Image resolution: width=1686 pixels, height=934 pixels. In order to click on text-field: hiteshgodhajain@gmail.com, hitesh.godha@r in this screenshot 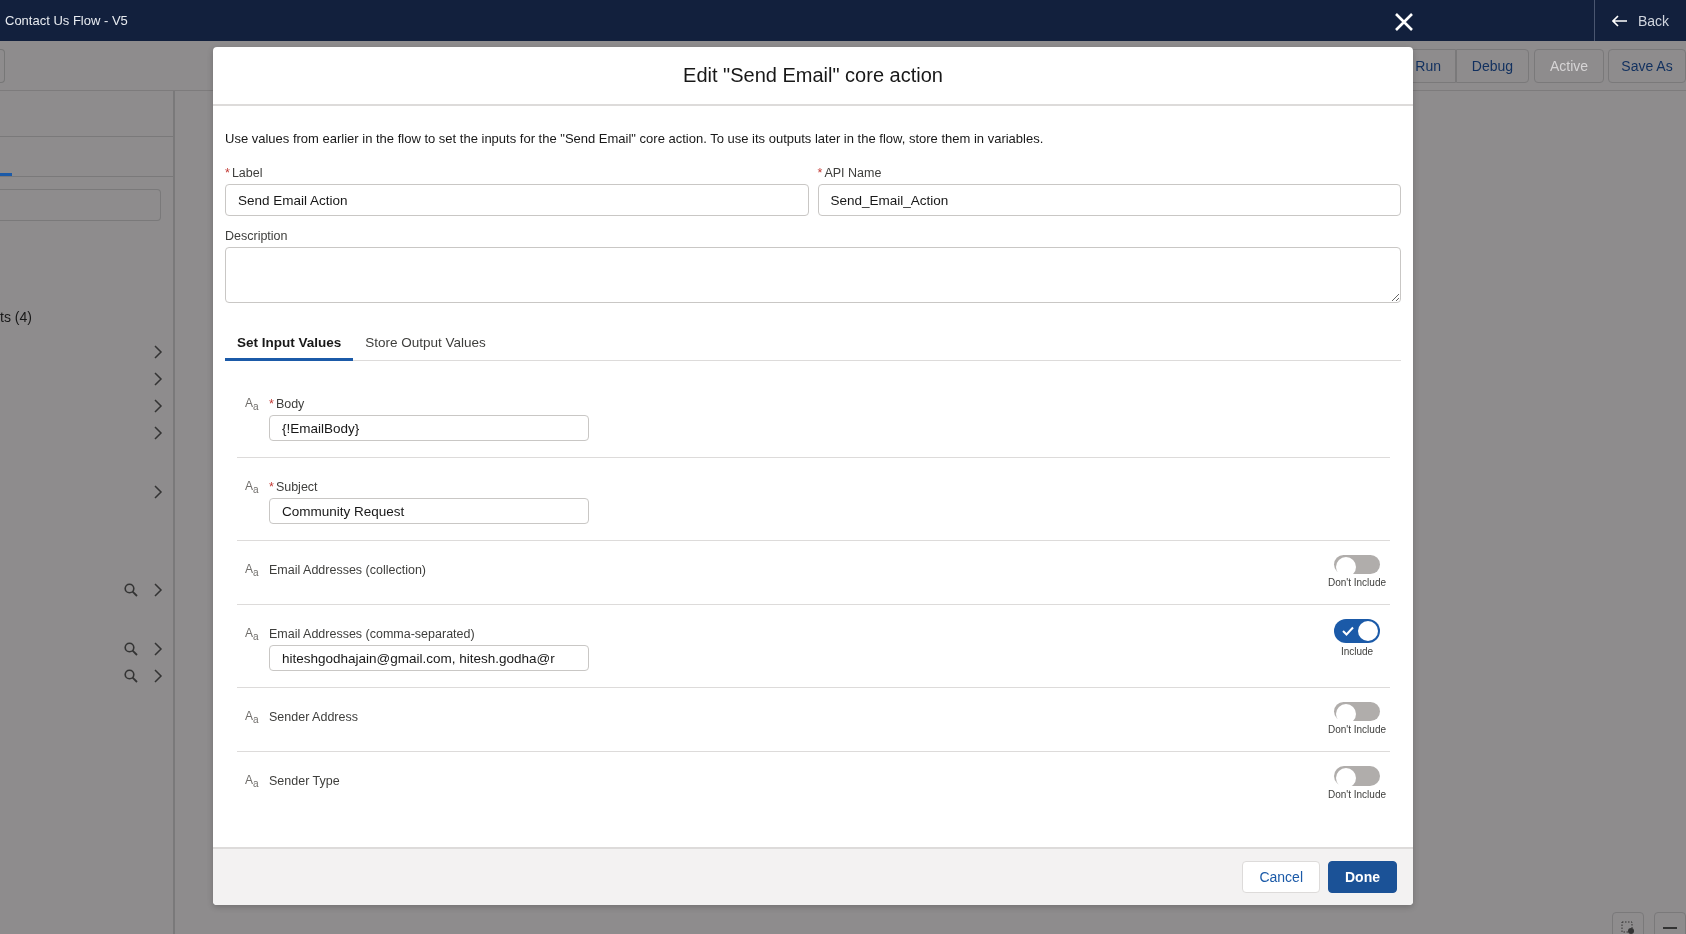, I will do `click(429, 658)`.